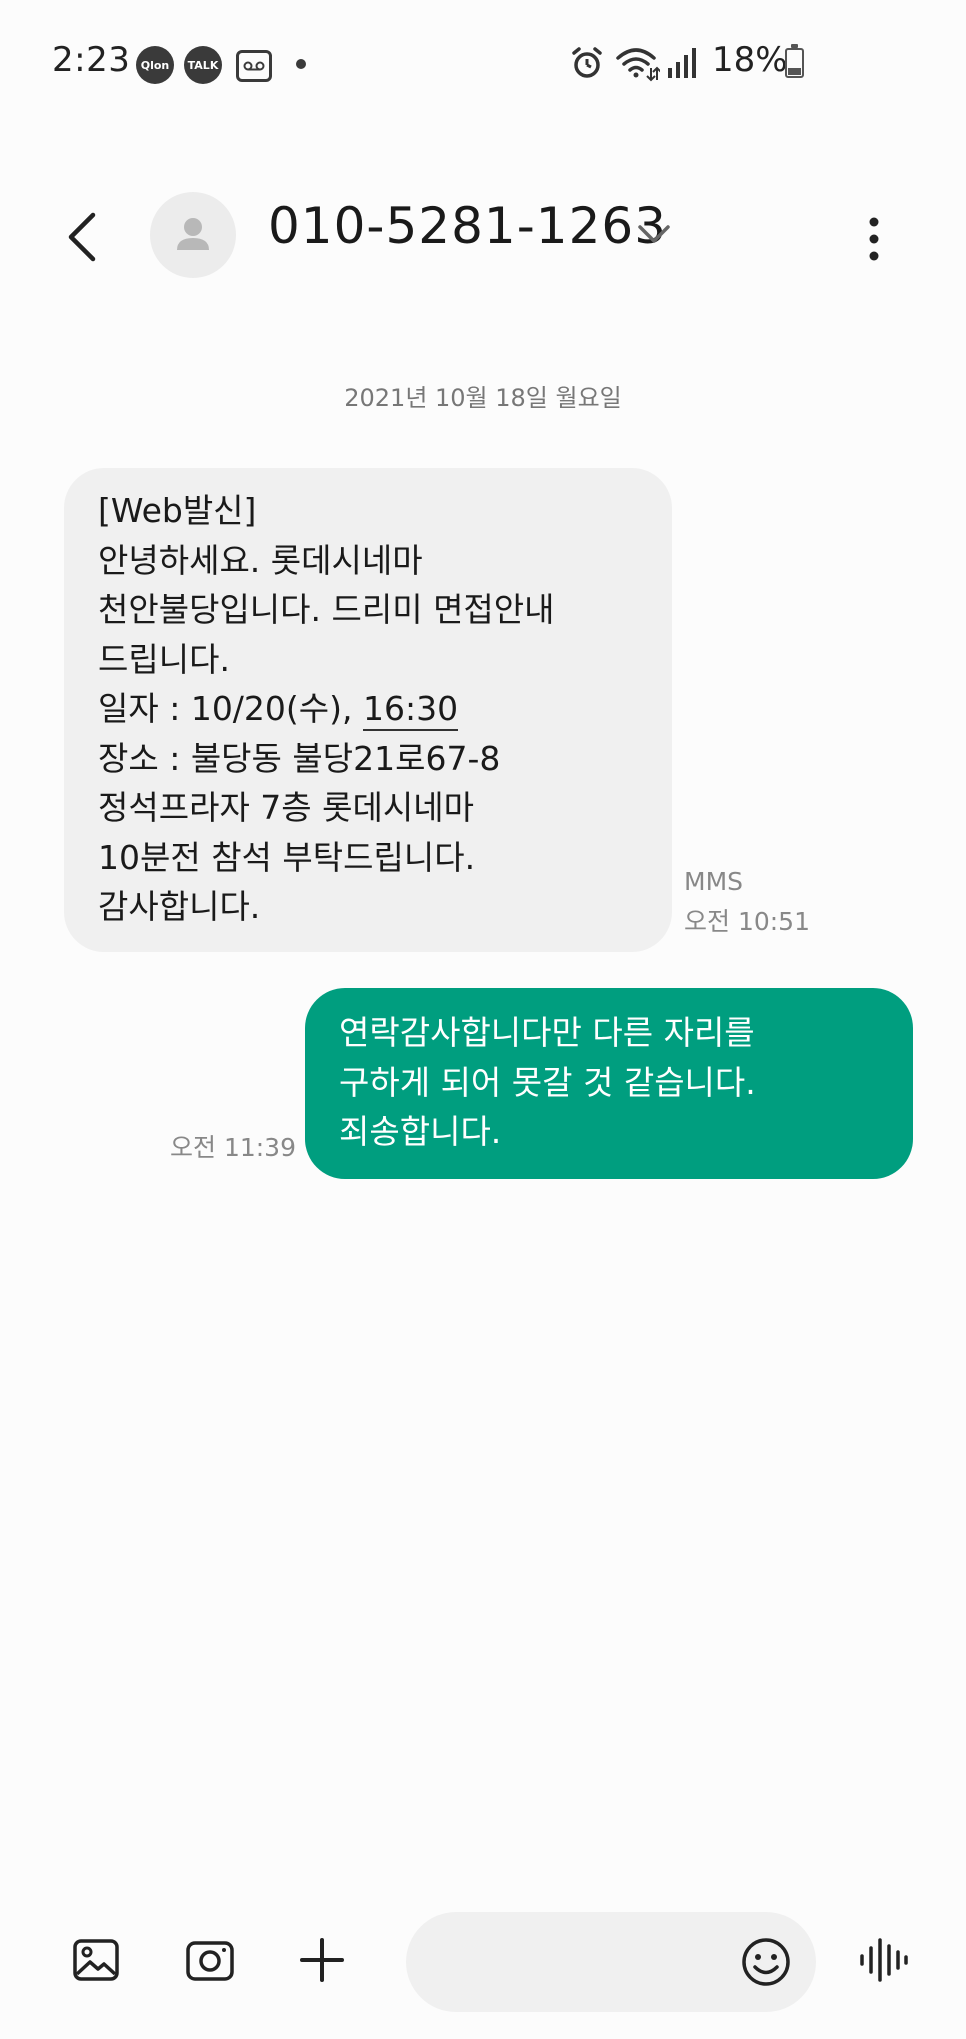 This screenshot has width=966, height=2039. I want to click on status-bar: 2:23 Qlon TALK 18%, so click(483, 64).